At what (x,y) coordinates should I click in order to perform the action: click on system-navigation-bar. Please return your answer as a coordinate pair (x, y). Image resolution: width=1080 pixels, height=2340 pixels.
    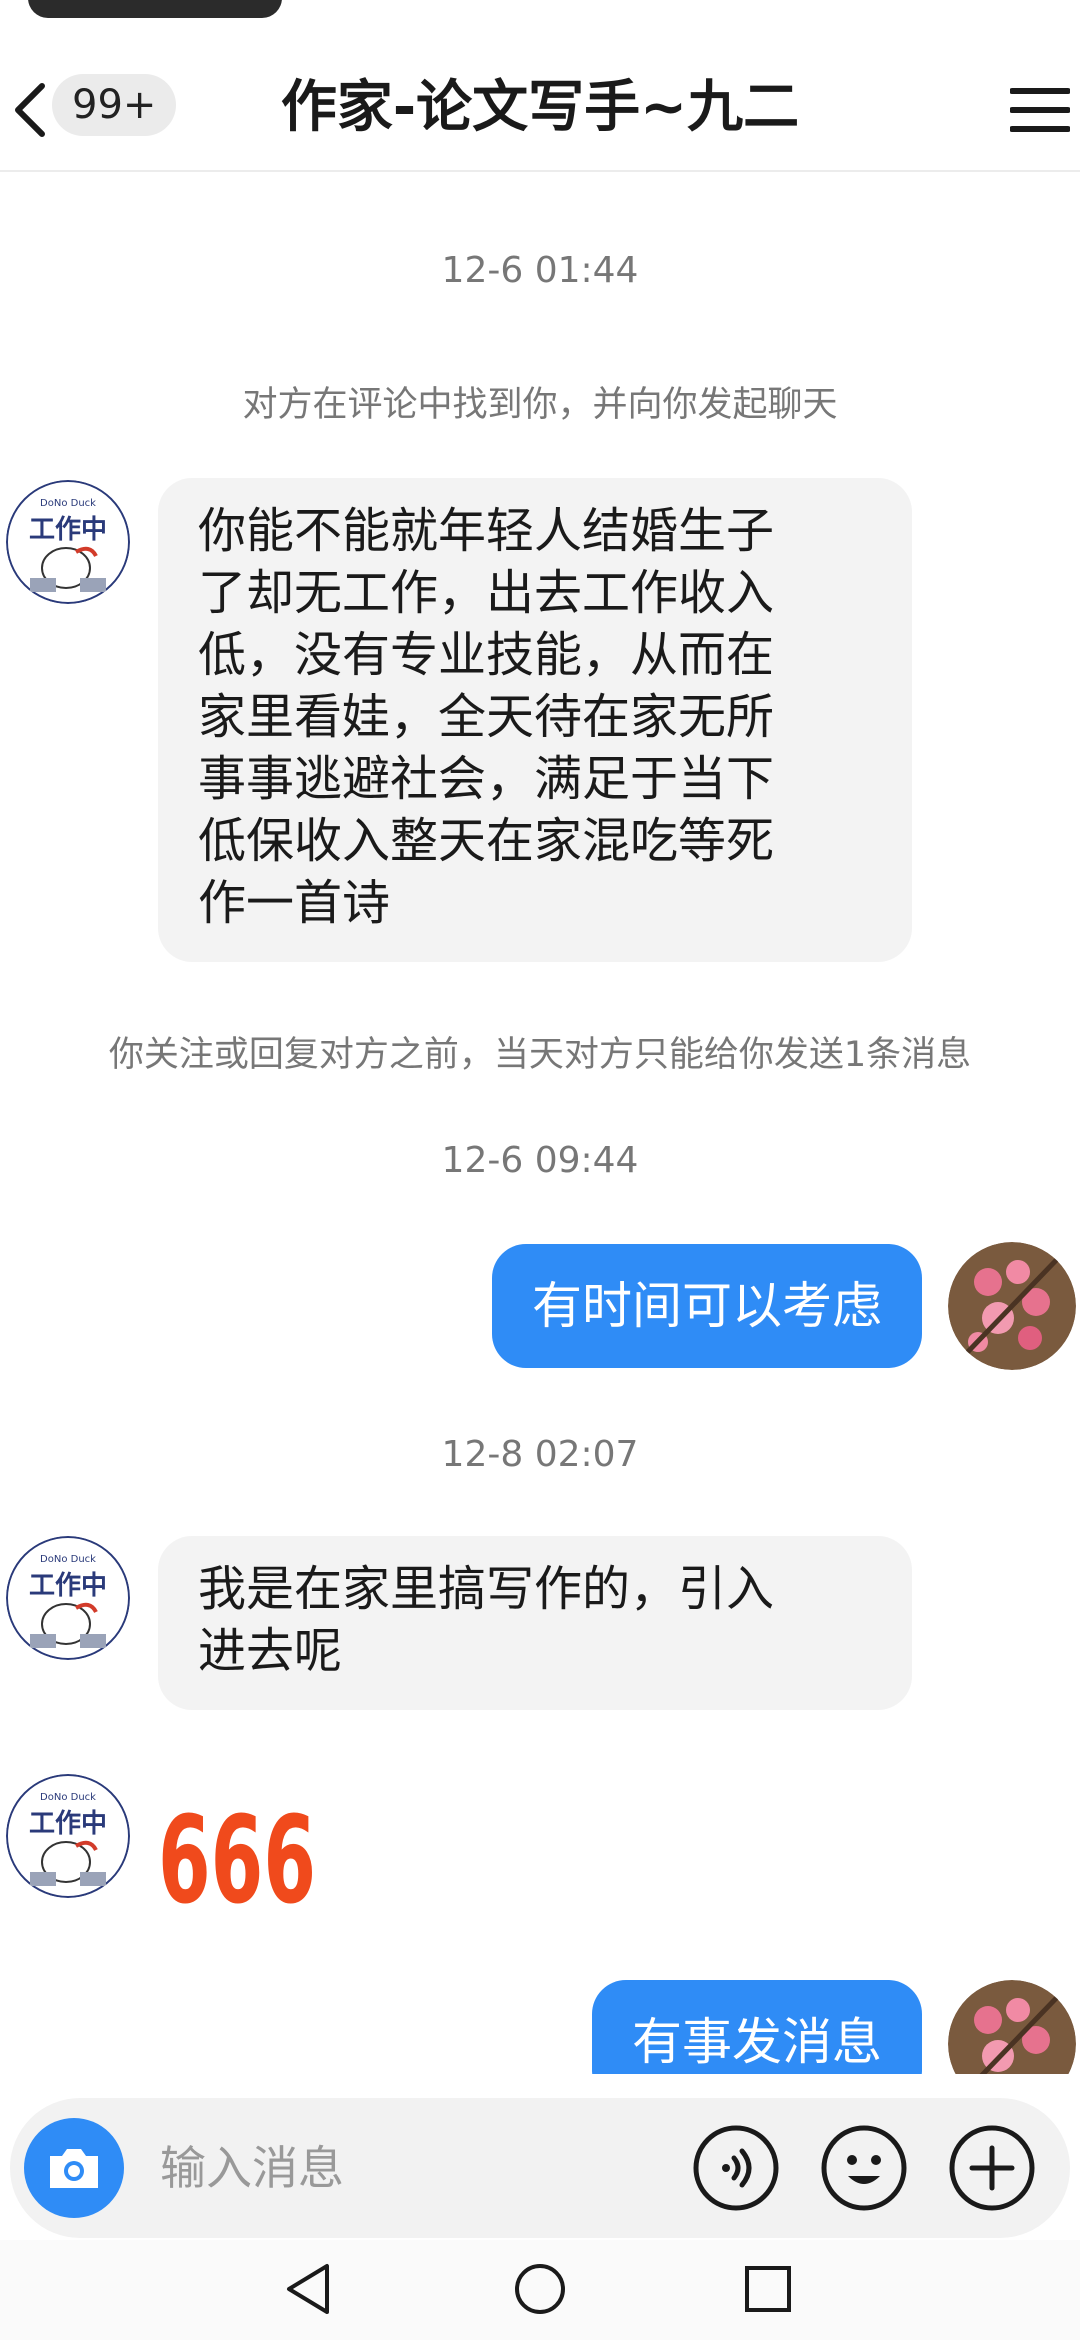
    Looking at the image, I should click on (540, 2290).